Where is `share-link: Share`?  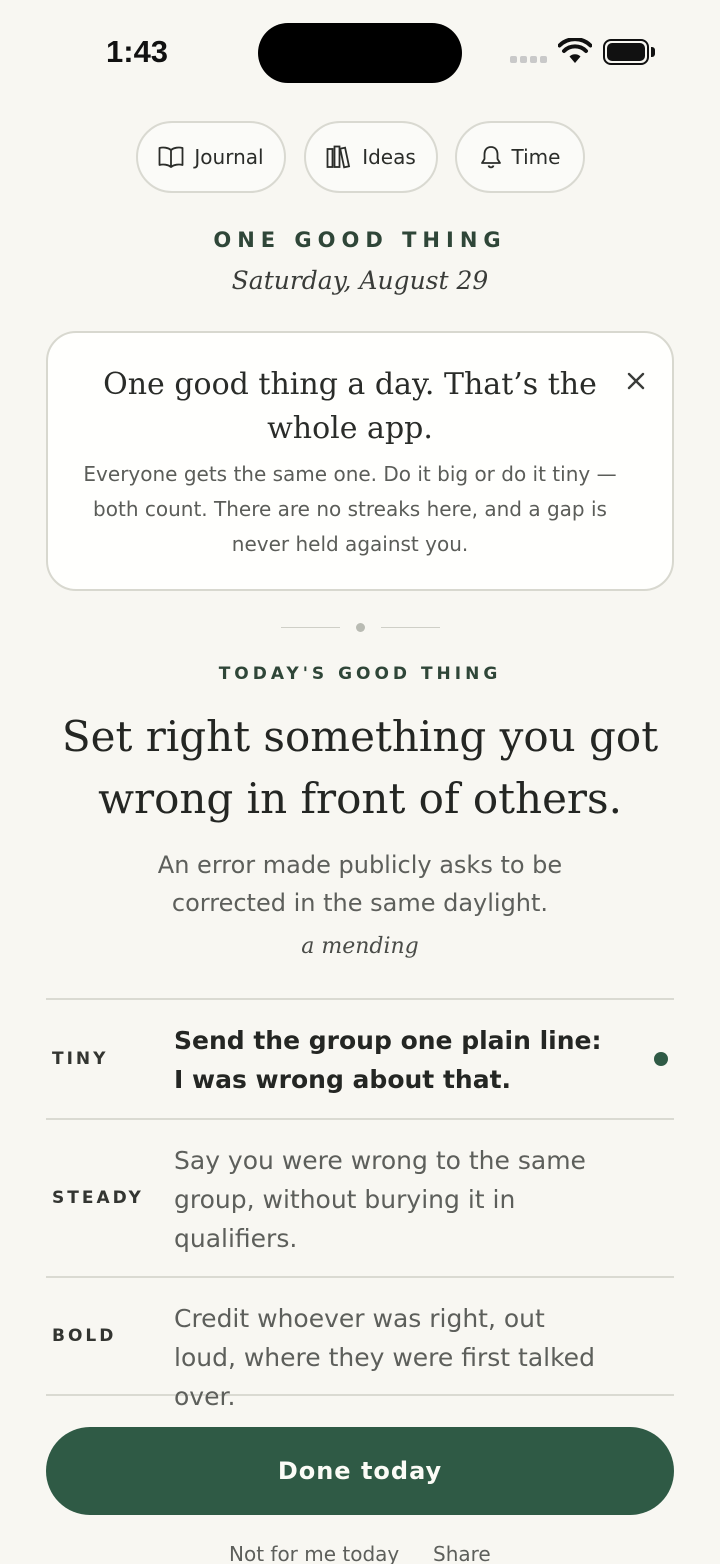 share-link: Share is located at coordinates (462, 1553).